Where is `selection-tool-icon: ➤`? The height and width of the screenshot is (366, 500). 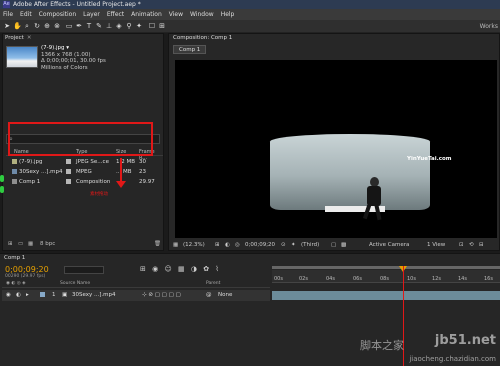 selection-tool-icon: ➤ is located at coordinates (7, 26).